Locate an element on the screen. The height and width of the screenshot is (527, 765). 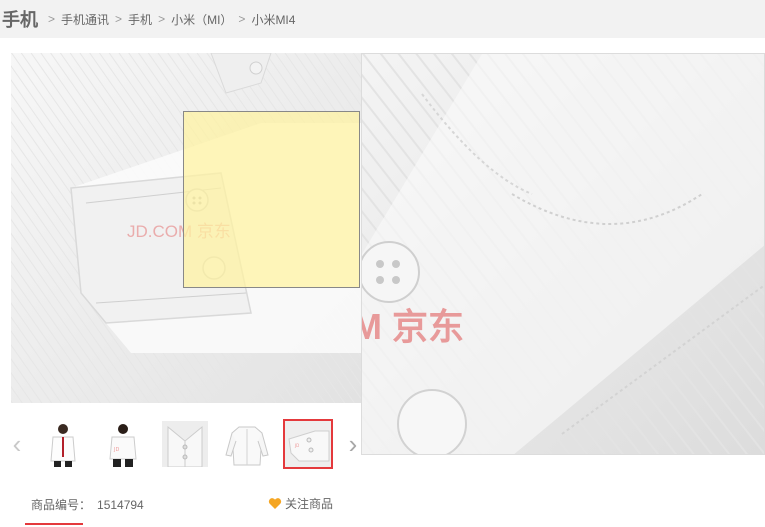
collar-image is located at coordinates (185, 444).